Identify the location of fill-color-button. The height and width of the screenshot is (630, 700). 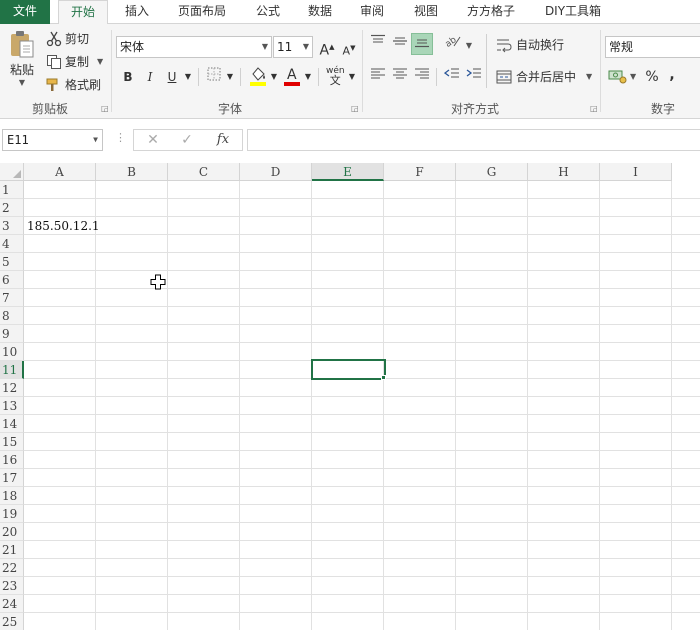
(258, 77).